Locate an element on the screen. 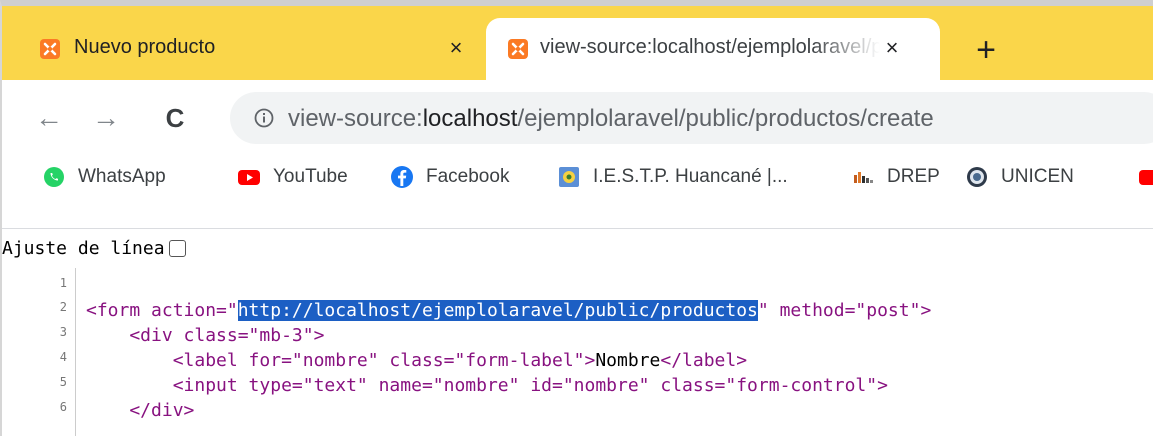 The image size is (1153, 436). bookmark-label: YouTube is located at coordinates (310, 176).